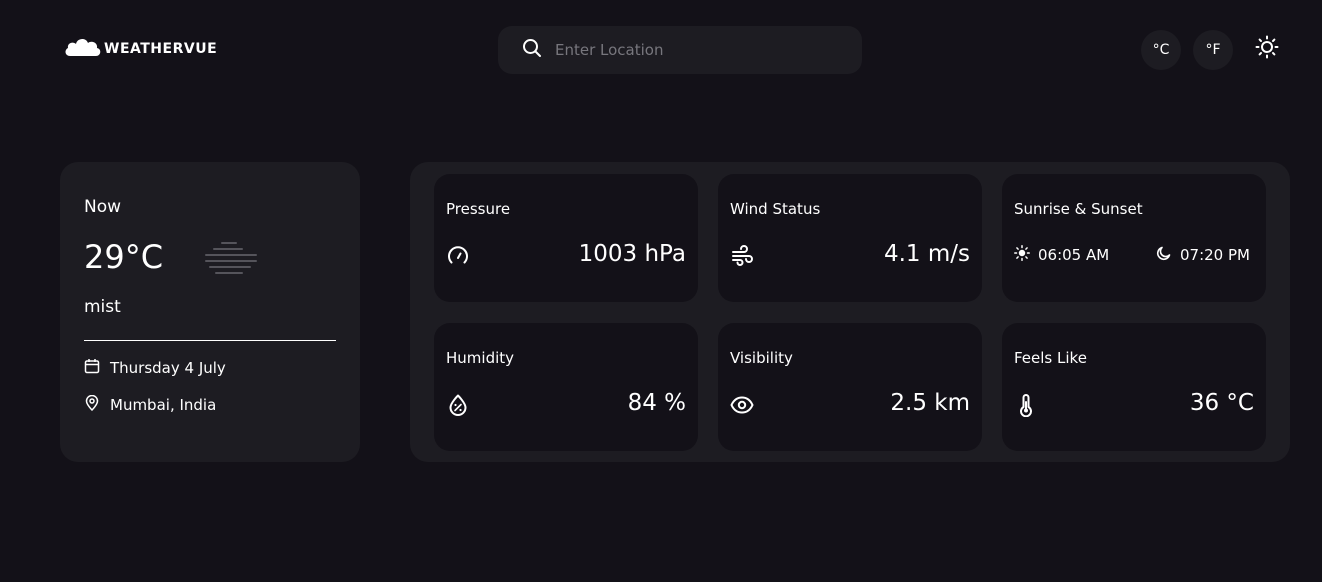 The width and height of the screenshot is (1322, 582). I want to click on current-date: Thursday 4 July, so click(168, 368).